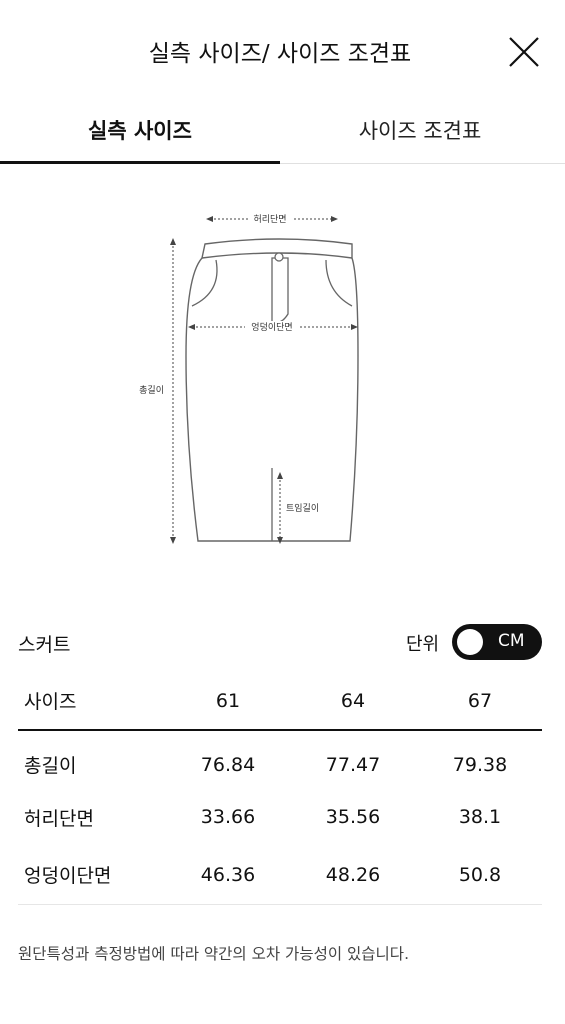 This screenshot has height=1024, width=565. I want to click on header: 실측 사이즈/ 사이즈 조견표, so click(282, 50).